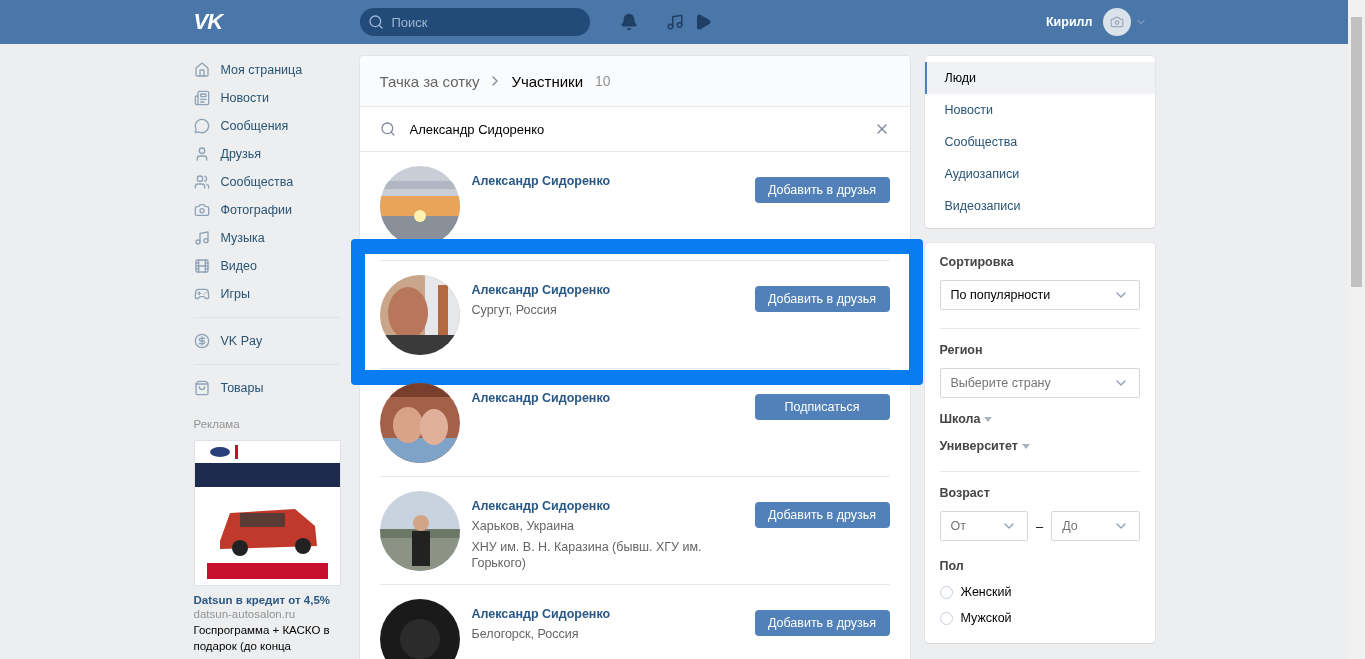 This screenshot has width=1365, height=659. What do you see at coordinates (266, 388) in the screenshot?
I see `nav-item: Товары` at bounding box center [266, 388].